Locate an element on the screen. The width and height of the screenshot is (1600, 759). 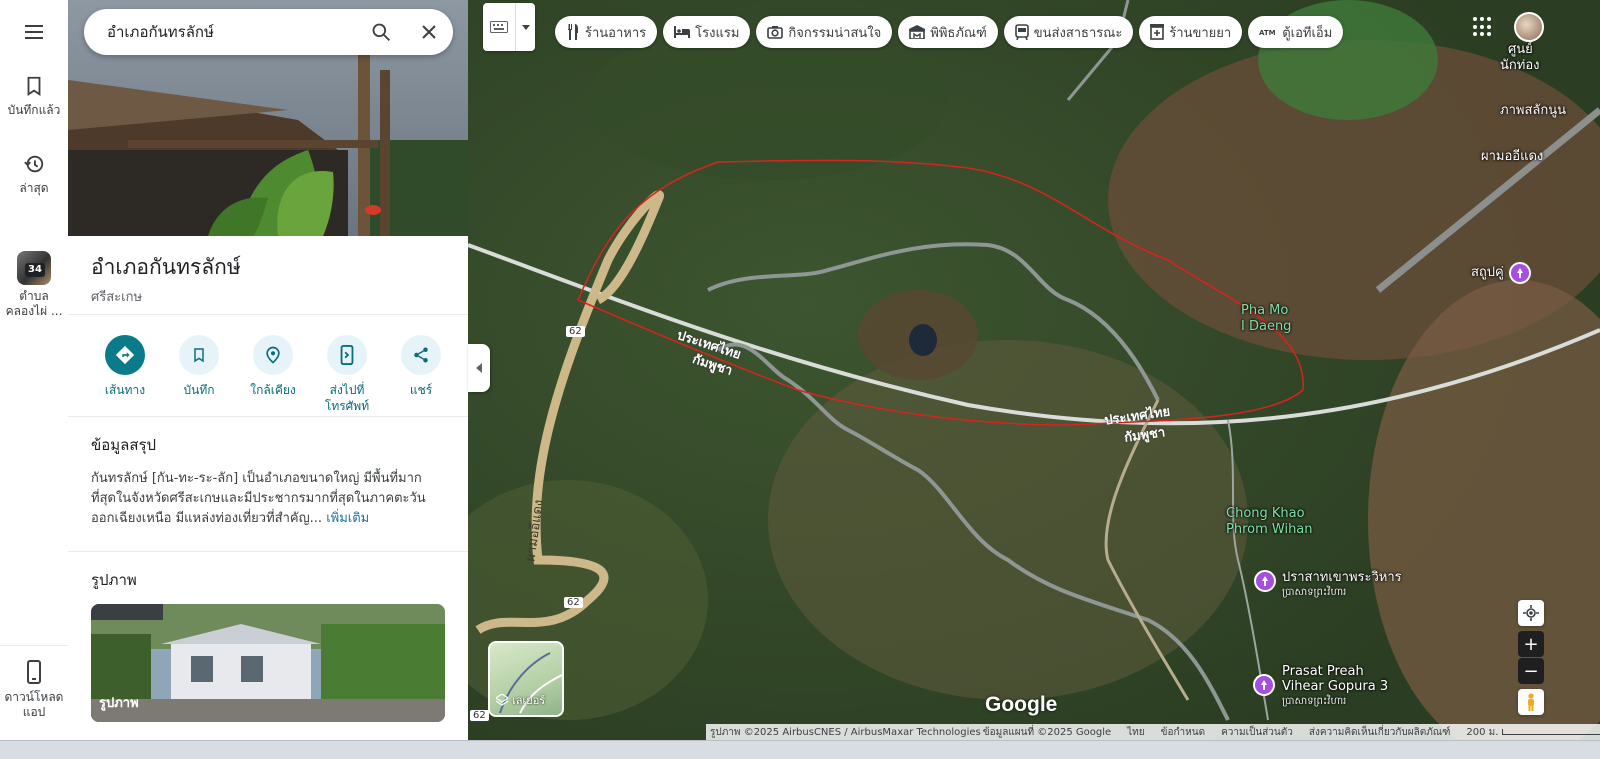
location-target-icon is located at coordinates (1531, 613).